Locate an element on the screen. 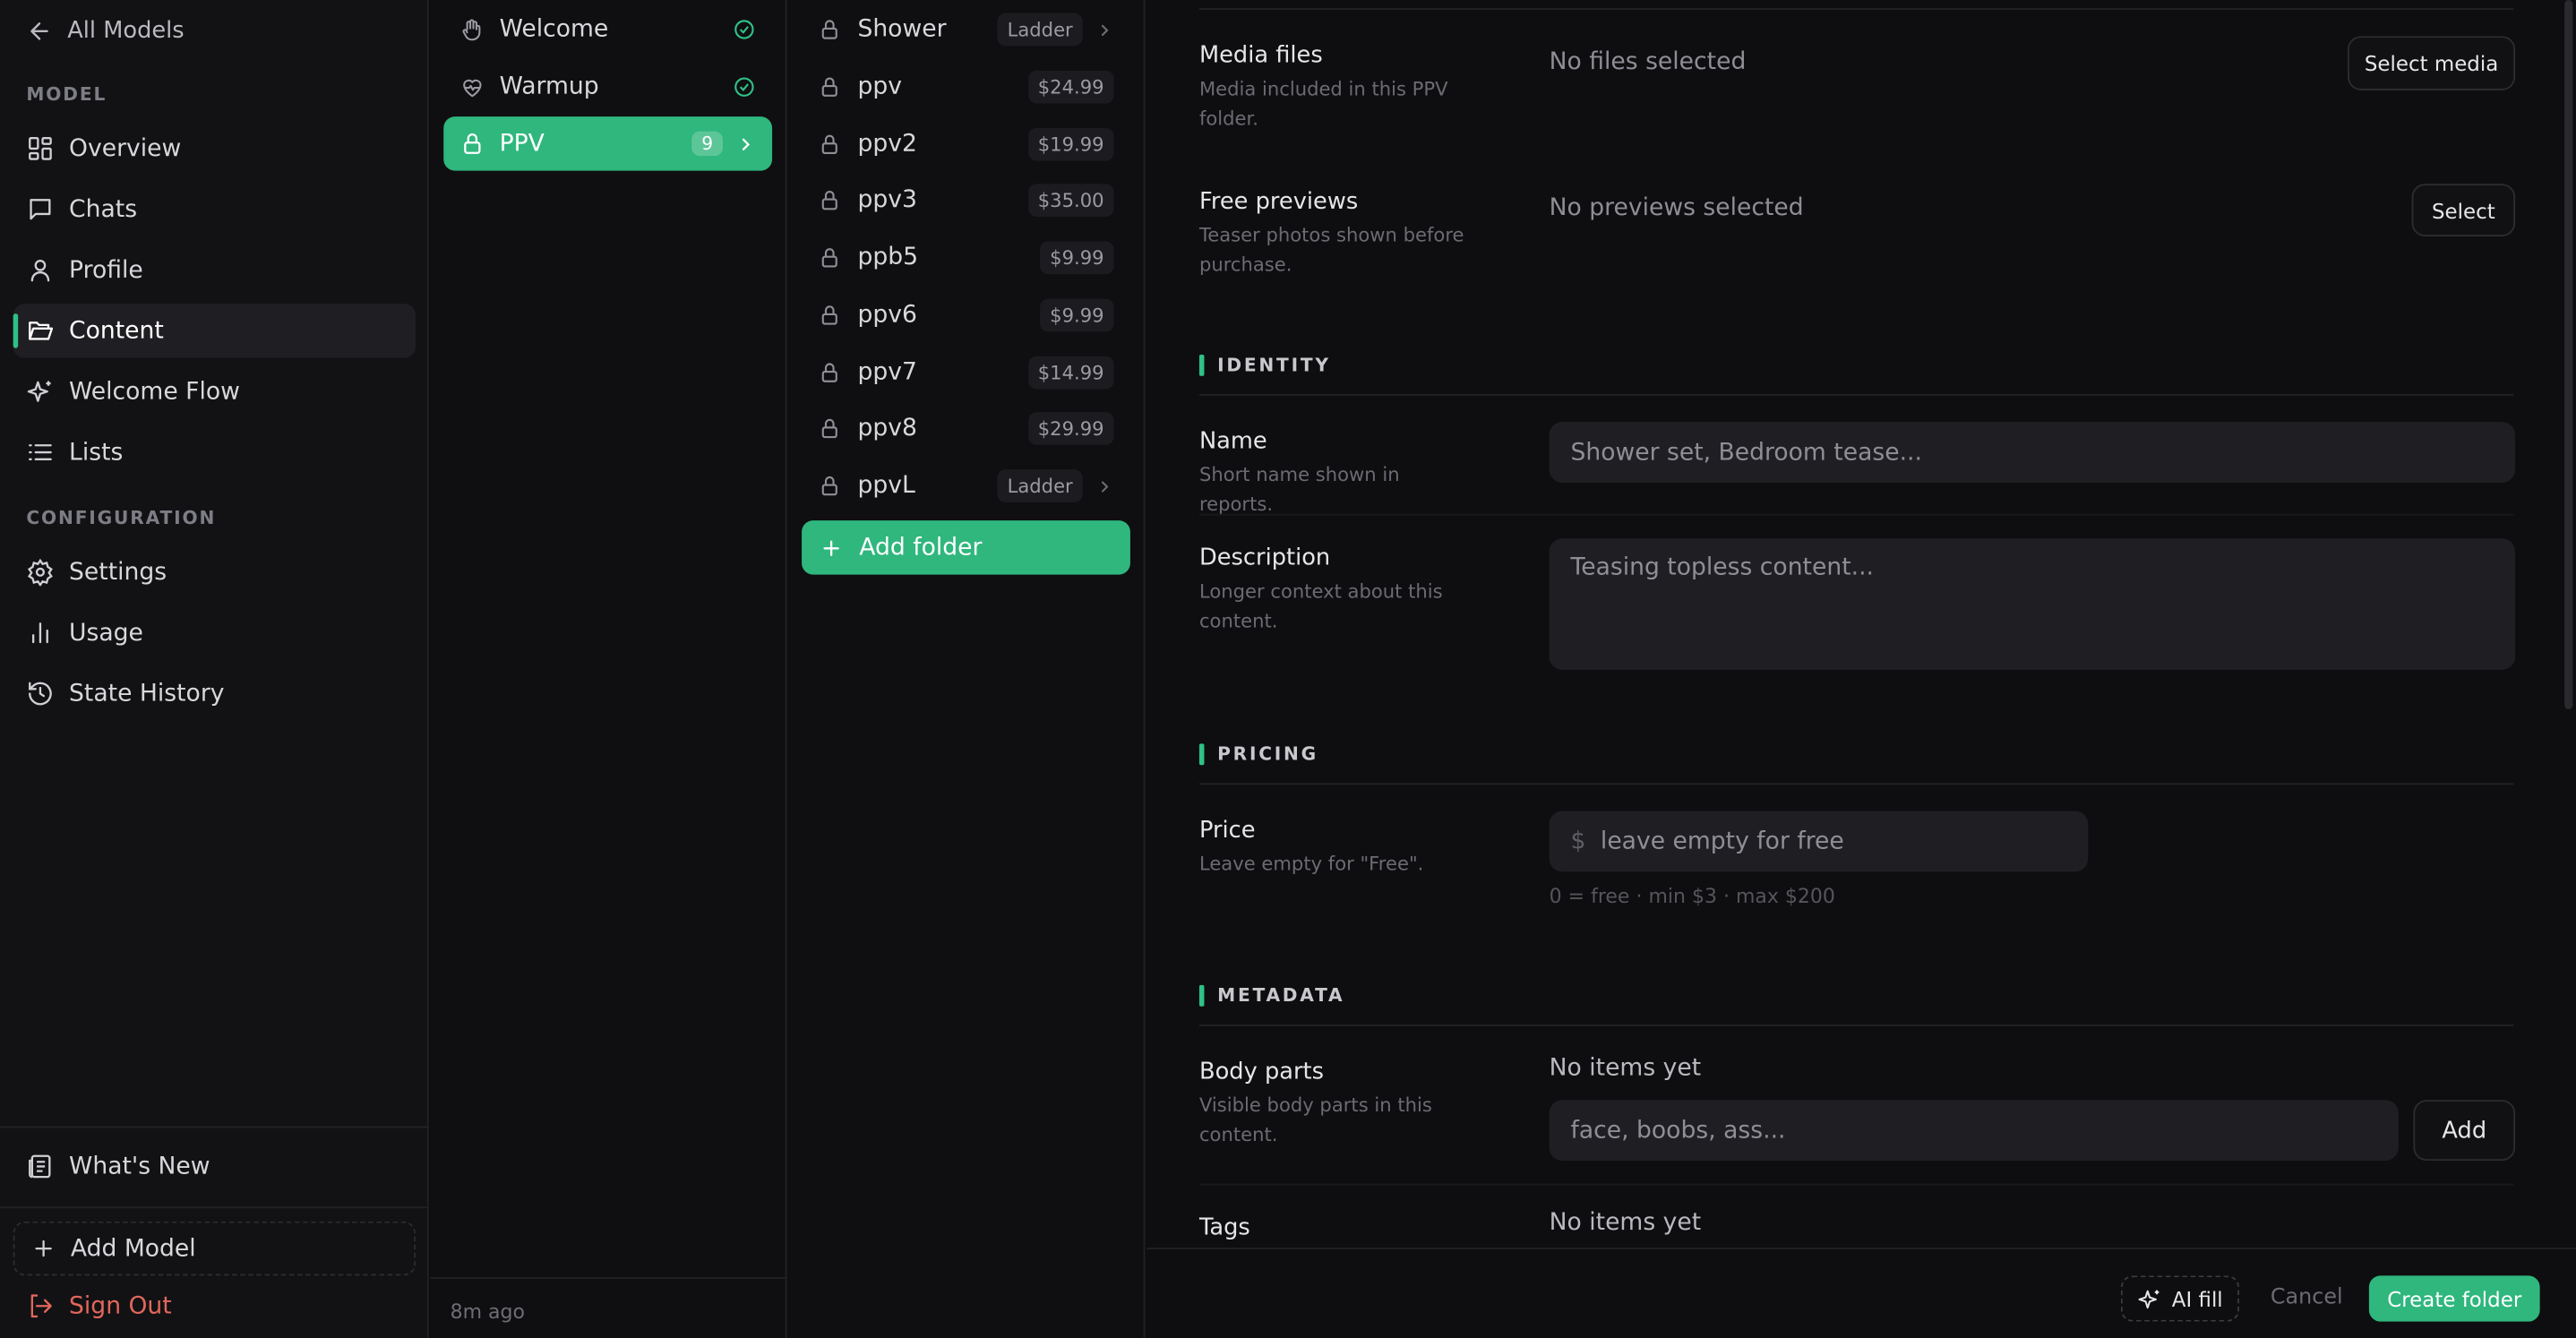 The width and height of the screenshot is (2576, 1338). price-hint: 0 = free · min $3 · max $200 is located at coordinates (1692, 896).